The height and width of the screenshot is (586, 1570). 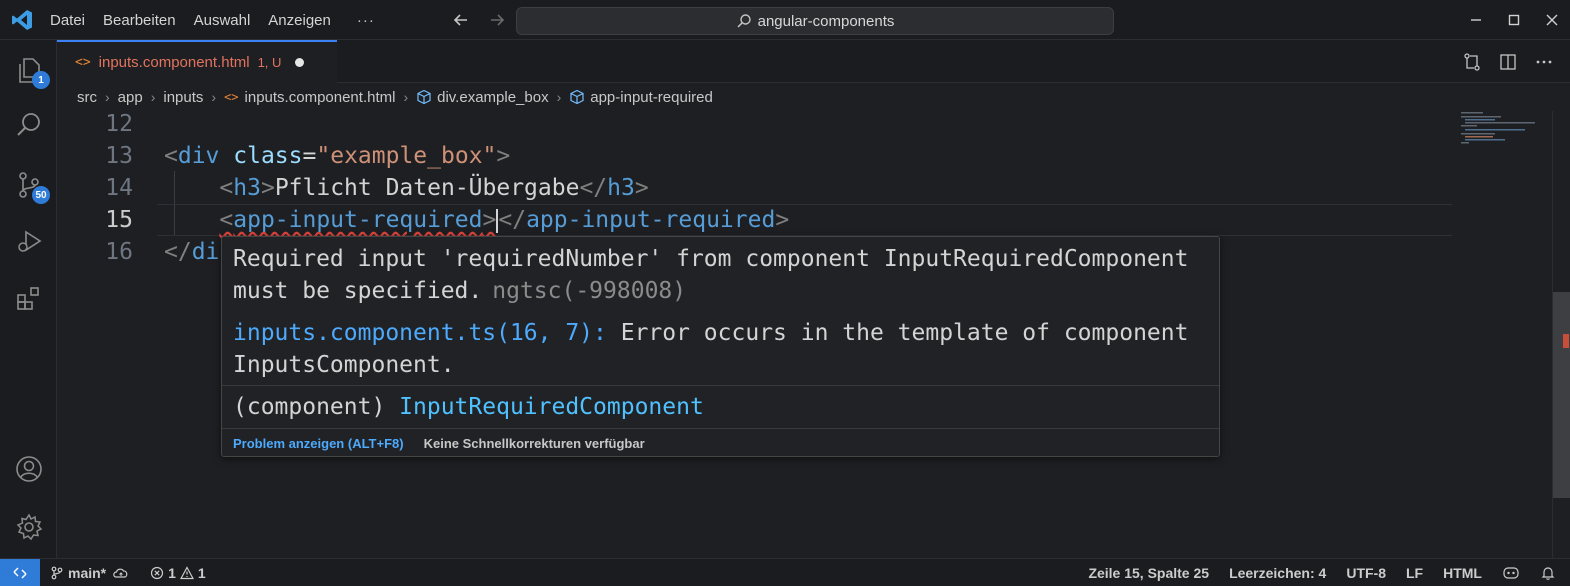 What do you see at coordinates (201, 572) in the screenshot?
I see `warning-count: 1` at bounding box center [201, 572].